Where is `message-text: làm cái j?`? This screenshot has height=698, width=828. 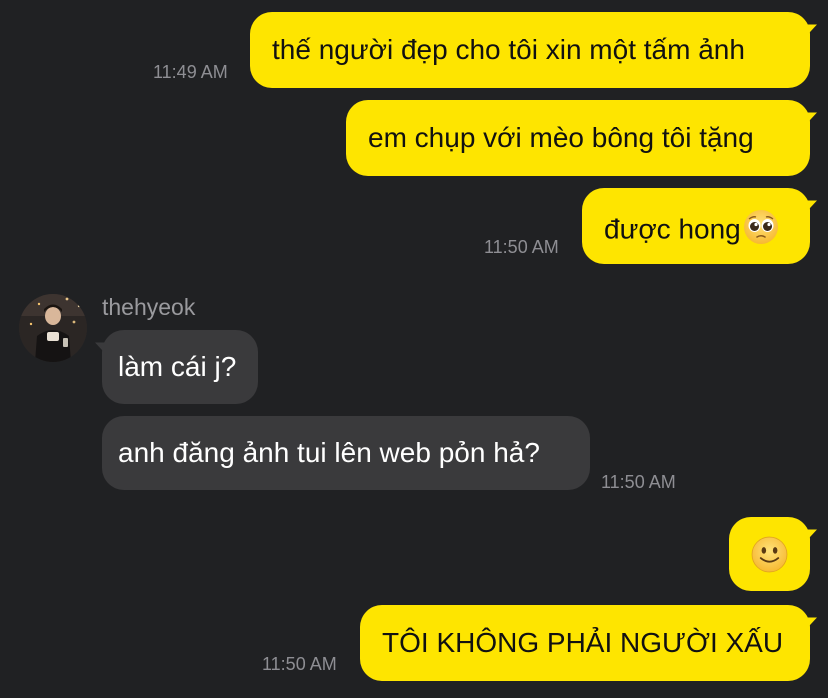
message-text: làm cái j? is located at coordinates (177, 366).